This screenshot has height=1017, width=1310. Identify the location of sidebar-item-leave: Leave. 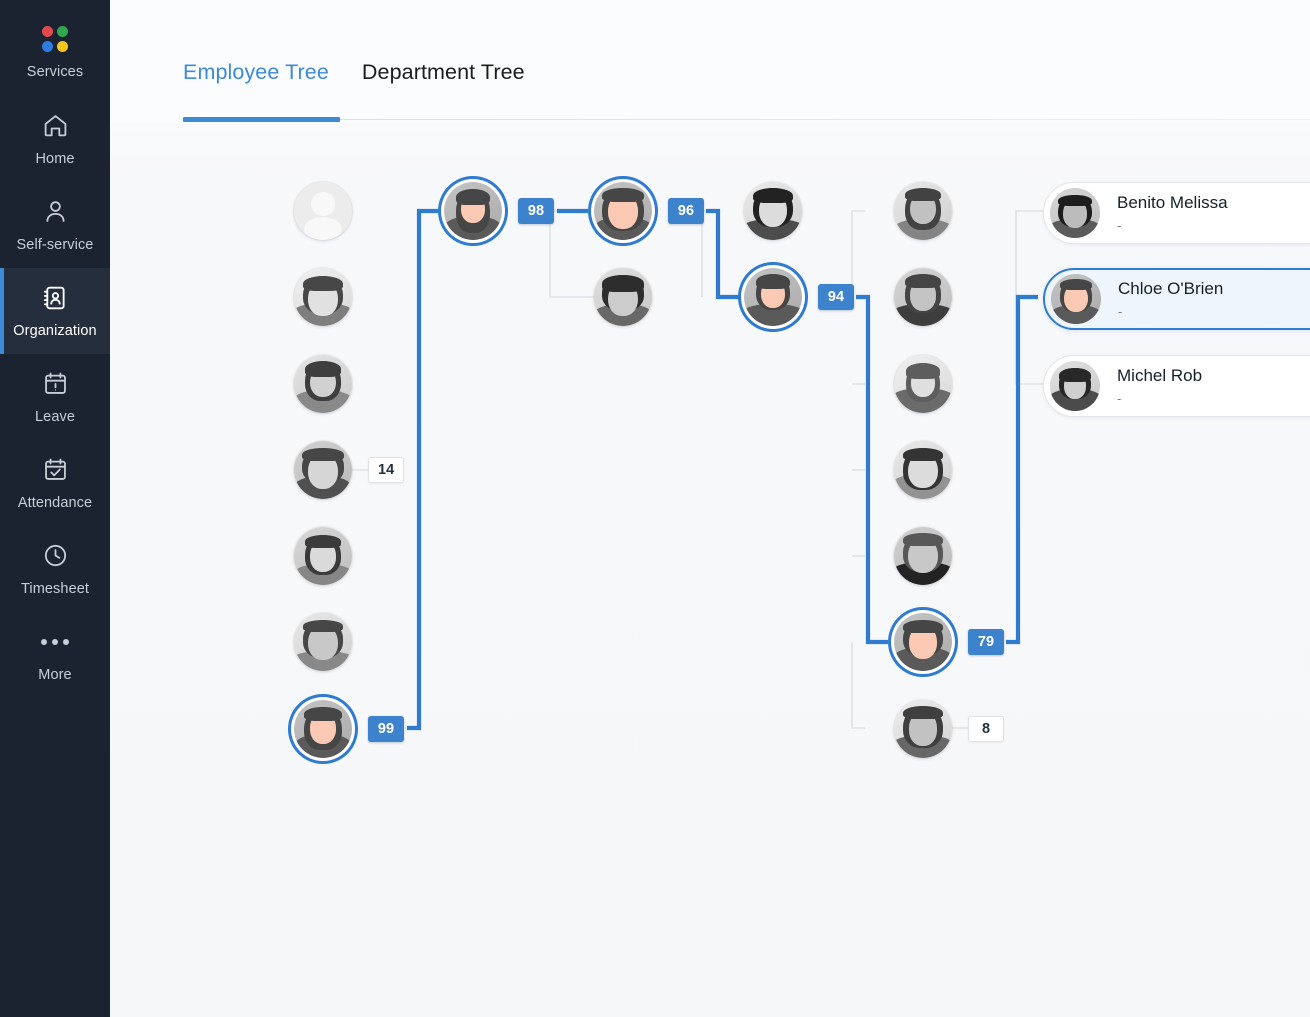
(55, 397).